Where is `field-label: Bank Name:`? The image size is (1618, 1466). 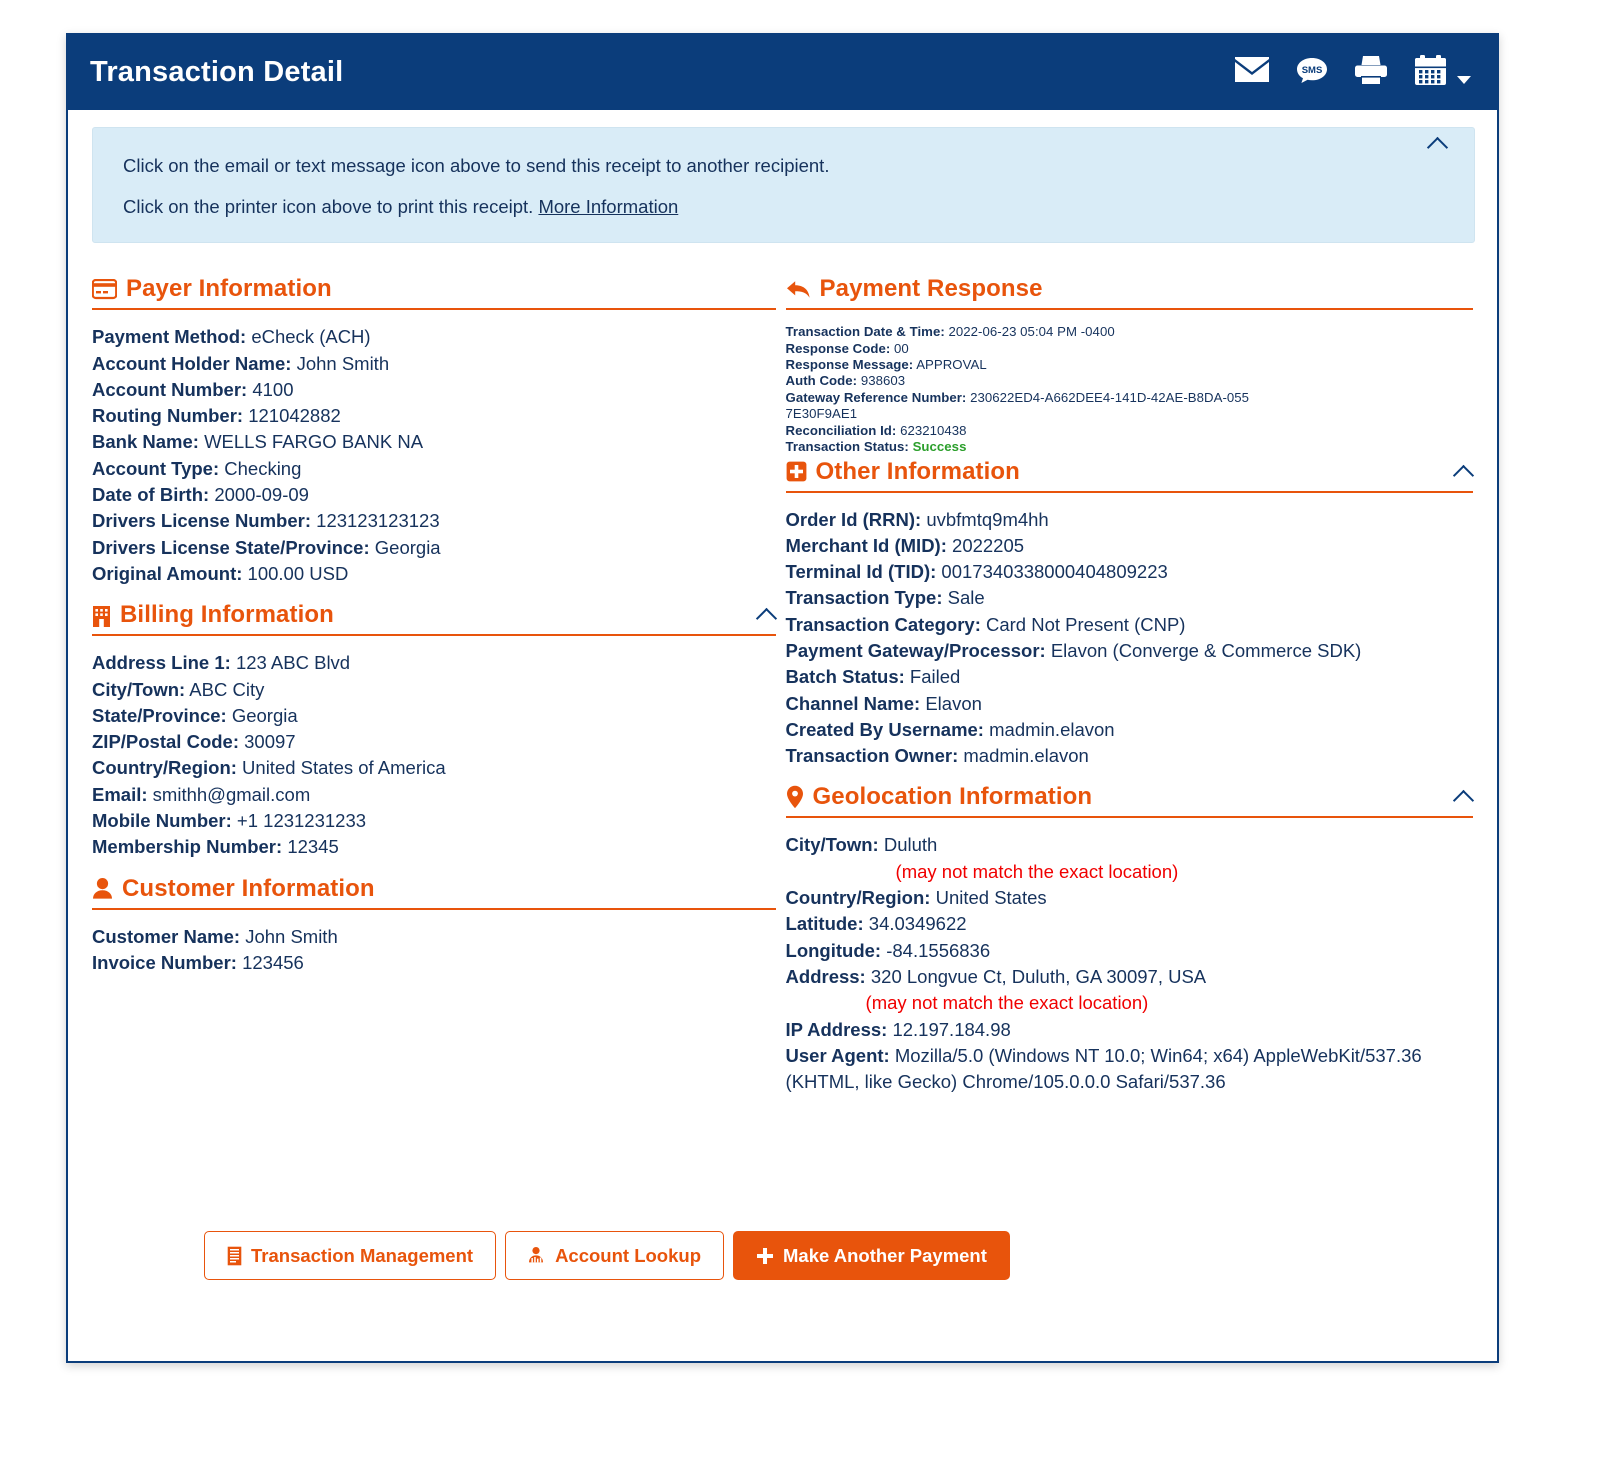 field-label: Bank Name: is located at coordinates (145, 442).